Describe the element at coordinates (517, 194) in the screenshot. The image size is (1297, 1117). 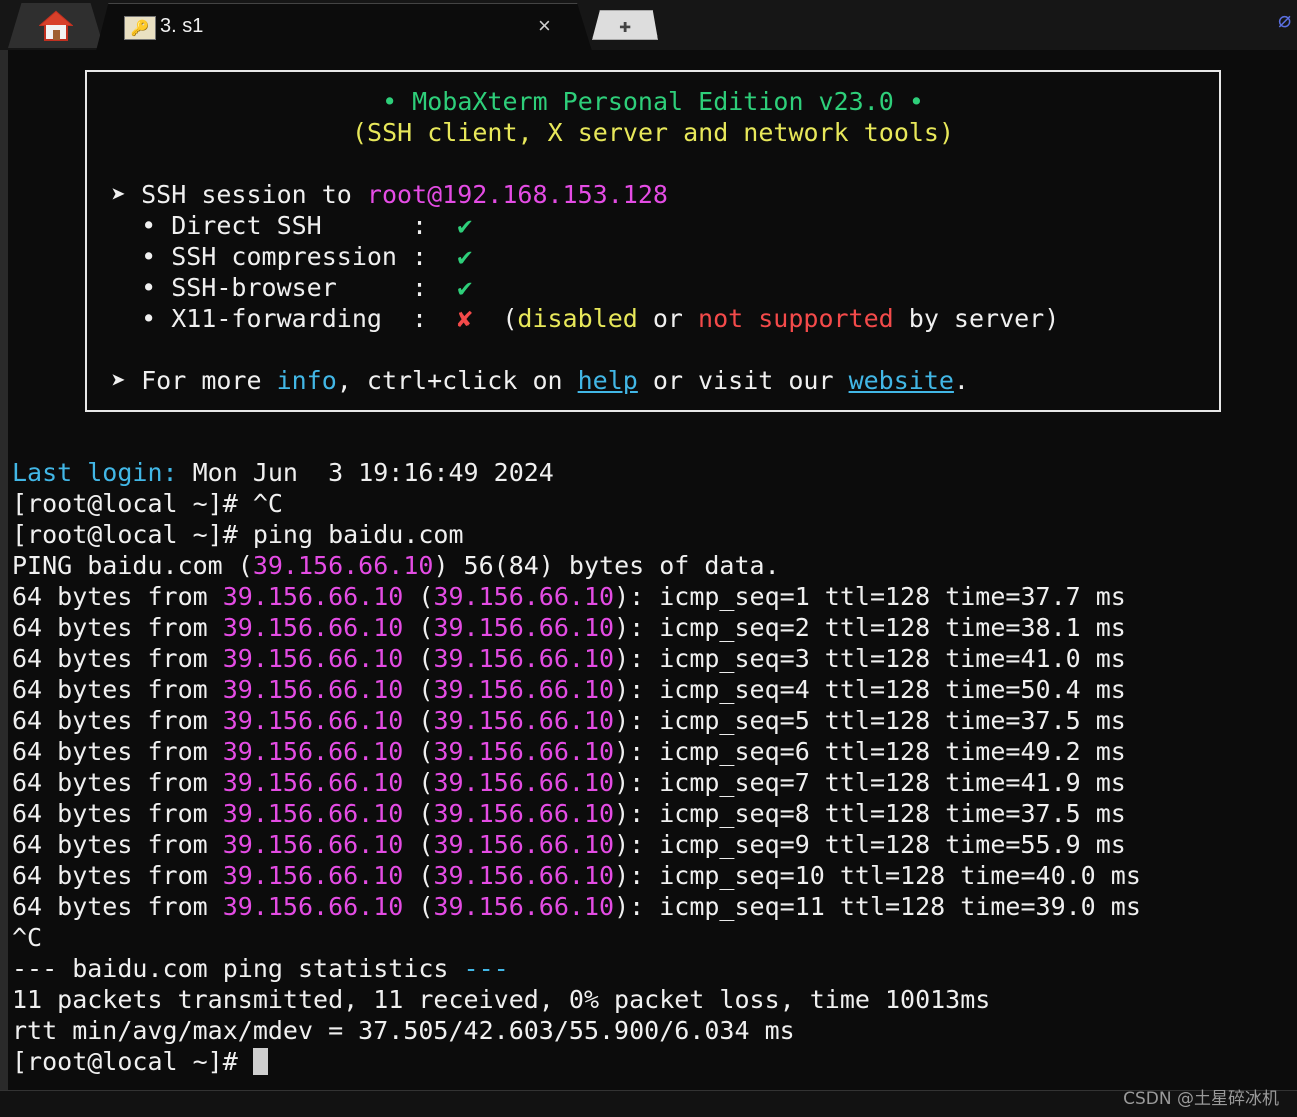
I see `ssh-host: root@192.168.153.128` at that location.